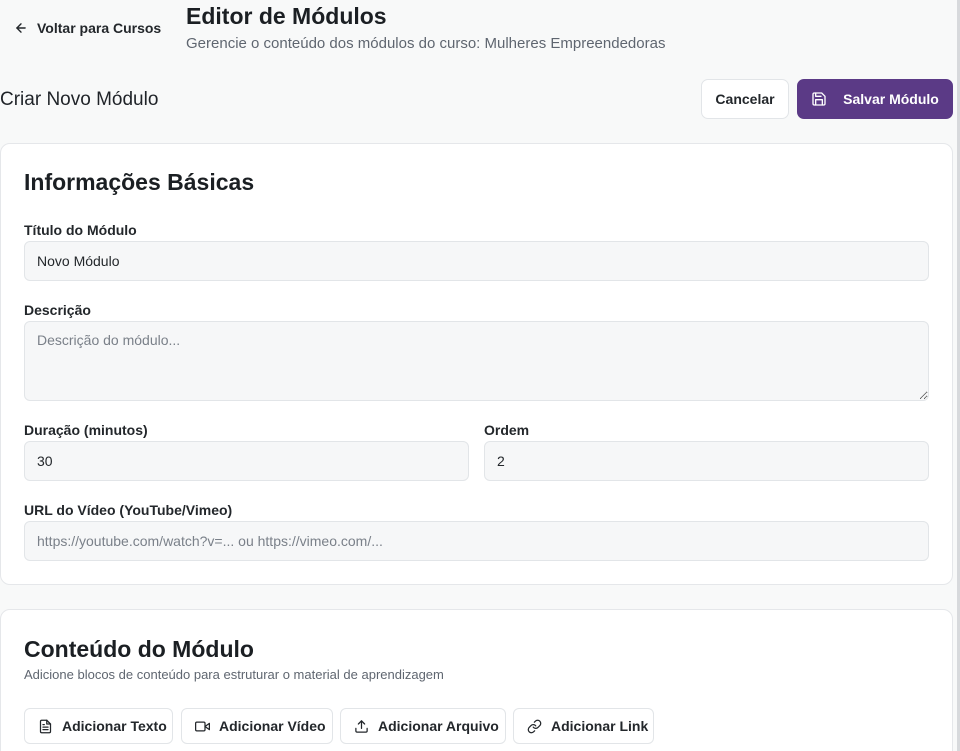 Image resolution: width=960 pixels, height=751 pixels. Describe the element at coordinates (476, 261) in the screenshot. I see `module-title-input` at that location.